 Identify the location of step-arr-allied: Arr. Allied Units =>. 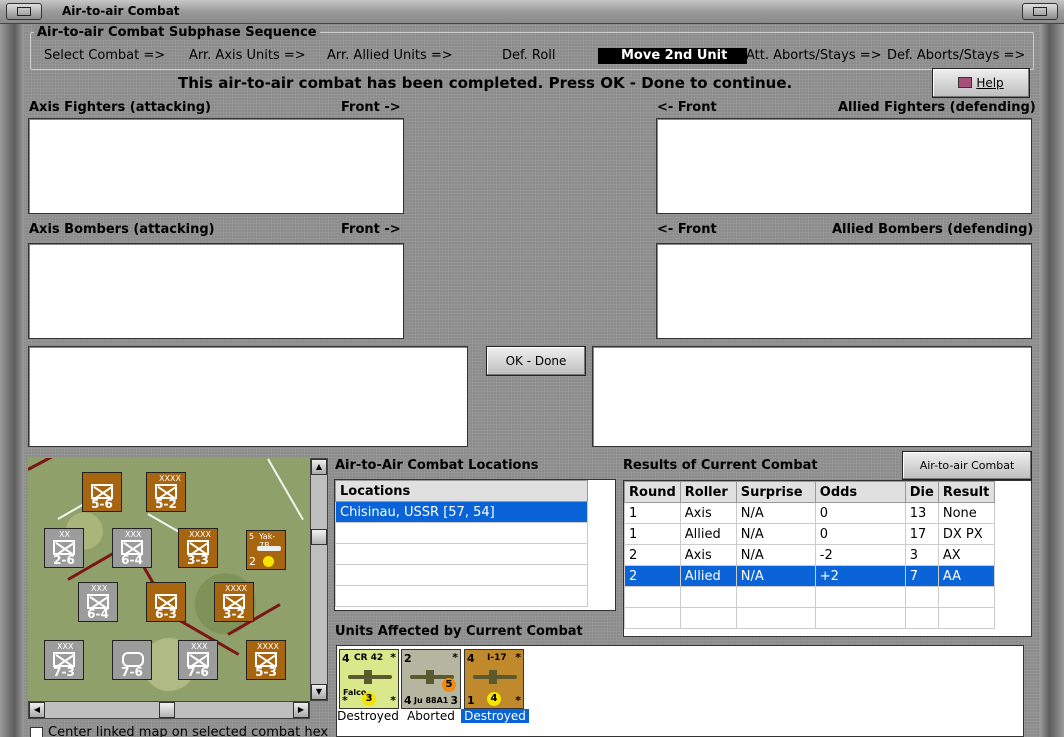
(390, 55).